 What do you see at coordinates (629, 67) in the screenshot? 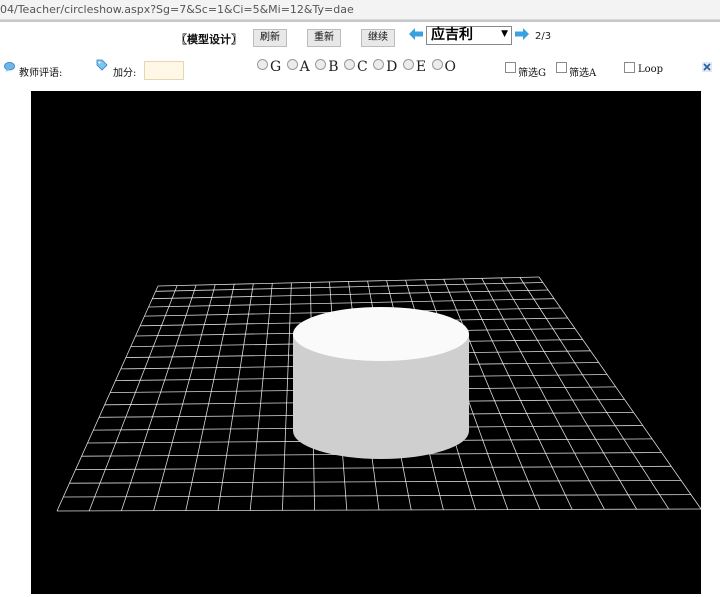
I see `loop-checkbox` at bounding box center [629, 67].